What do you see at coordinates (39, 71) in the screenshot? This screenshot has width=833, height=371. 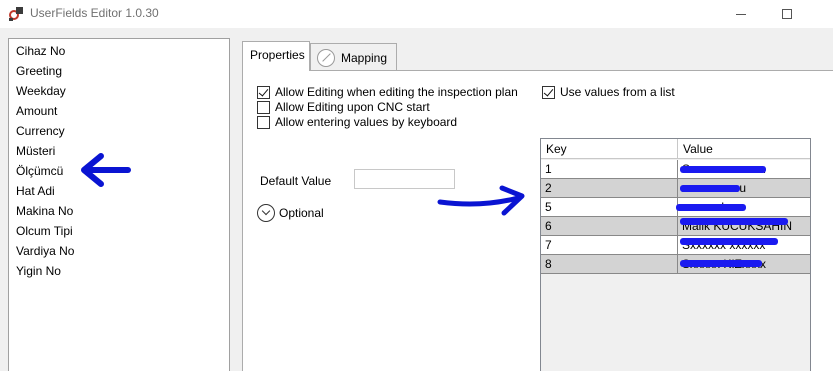 I see `list-item: Greeting` at bounding box center [39, 71].